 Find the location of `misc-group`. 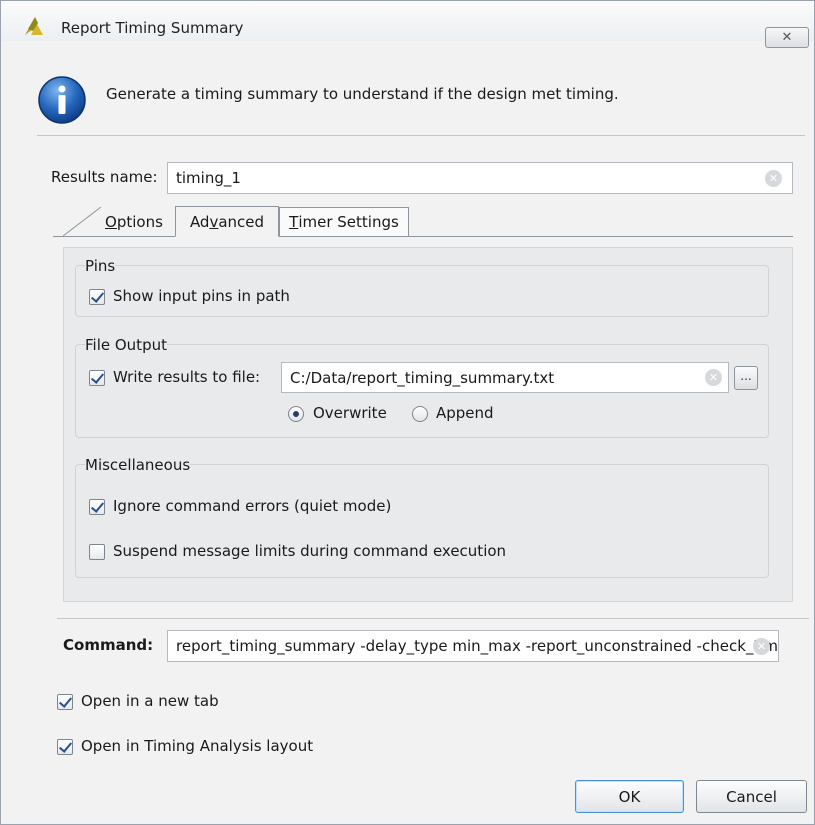

misc-group is located at coordinates (422, 521).